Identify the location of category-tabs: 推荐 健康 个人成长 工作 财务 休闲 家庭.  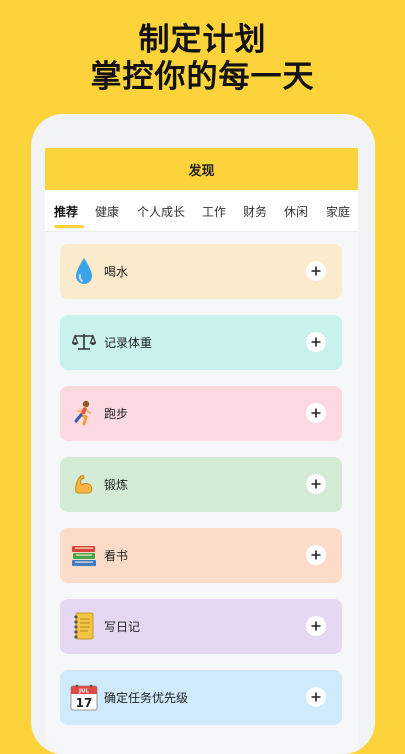
(201, 211).